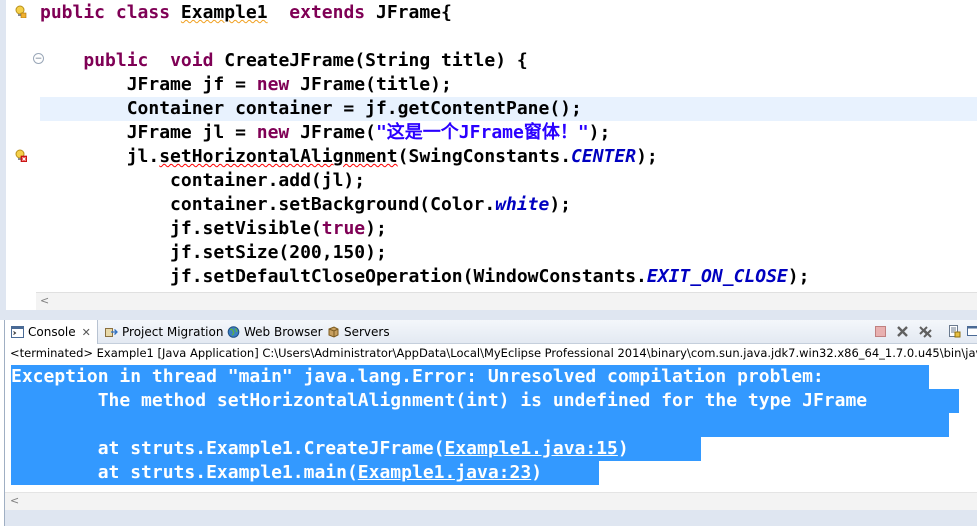  I want to click on console-line, so click(480, 425).